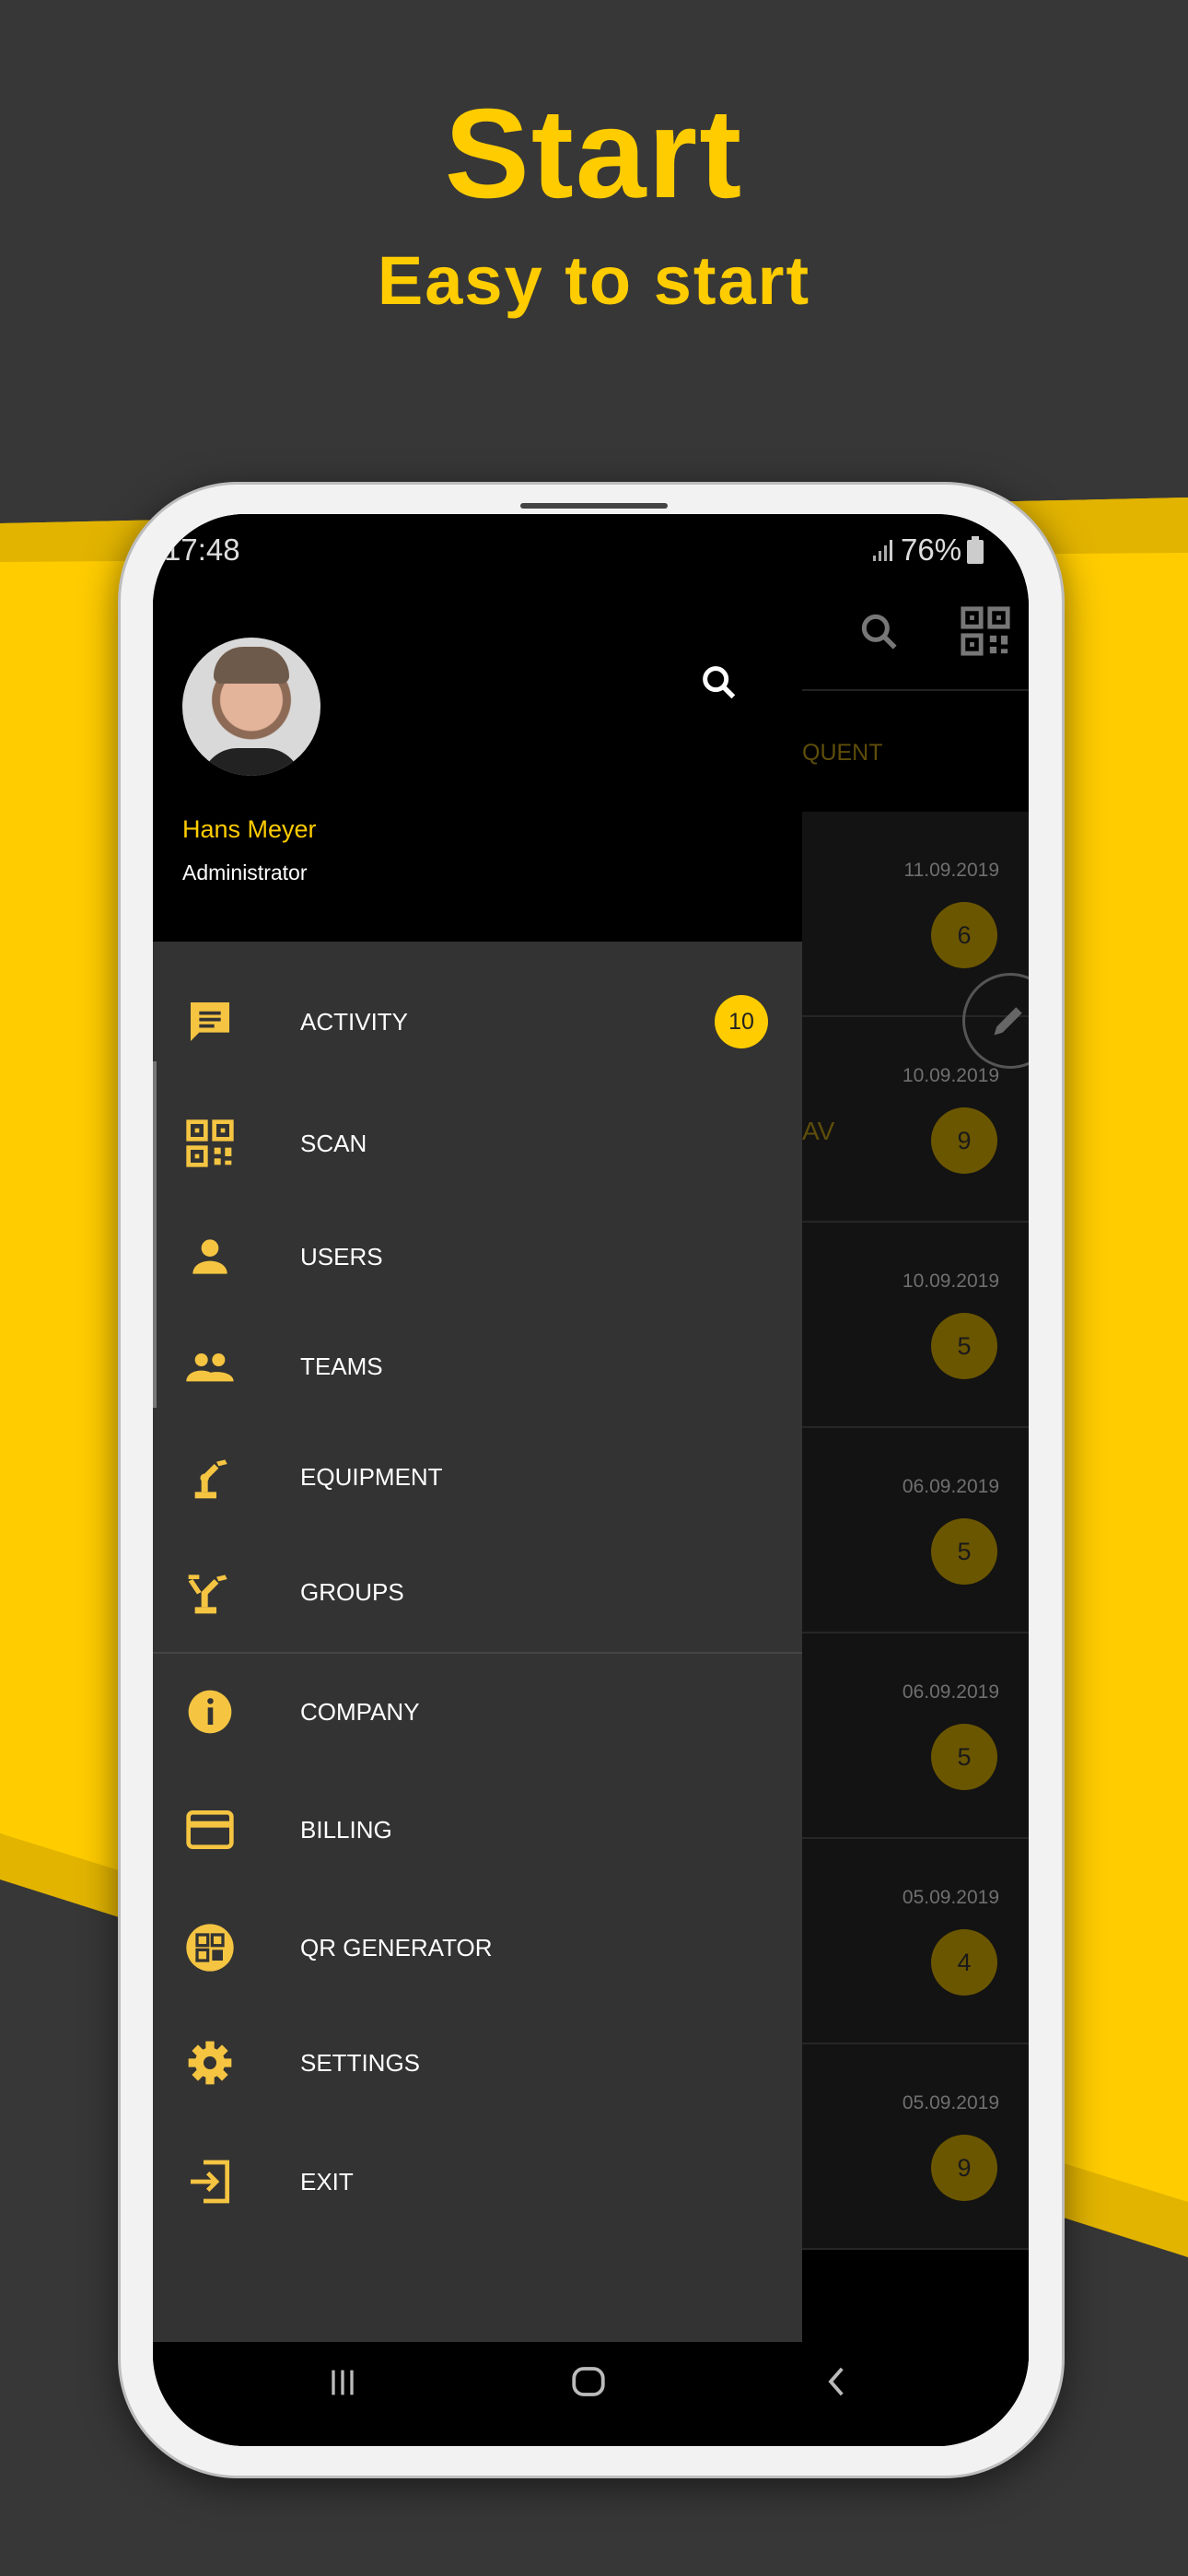  What do you see at coordinates (915, 690) in the screenshot?
I see `toolbar-divider` at bounding box center [915, 690].